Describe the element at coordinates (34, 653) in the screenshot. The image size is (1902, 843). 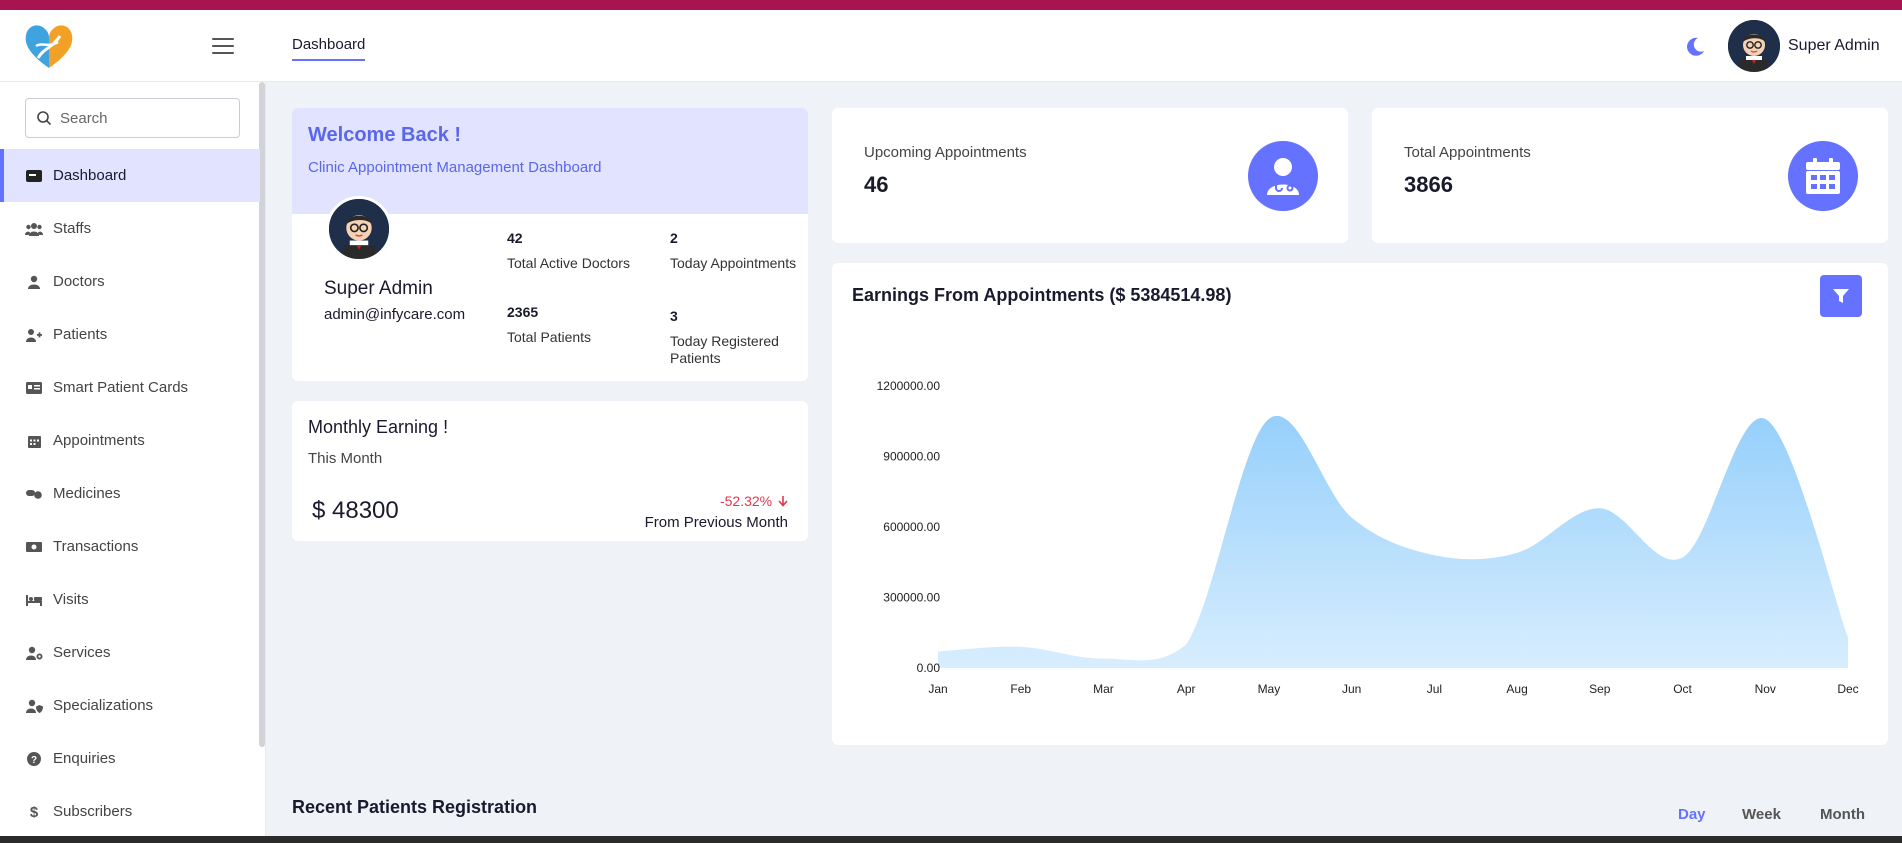
I see `user-cog-icon` at that location.